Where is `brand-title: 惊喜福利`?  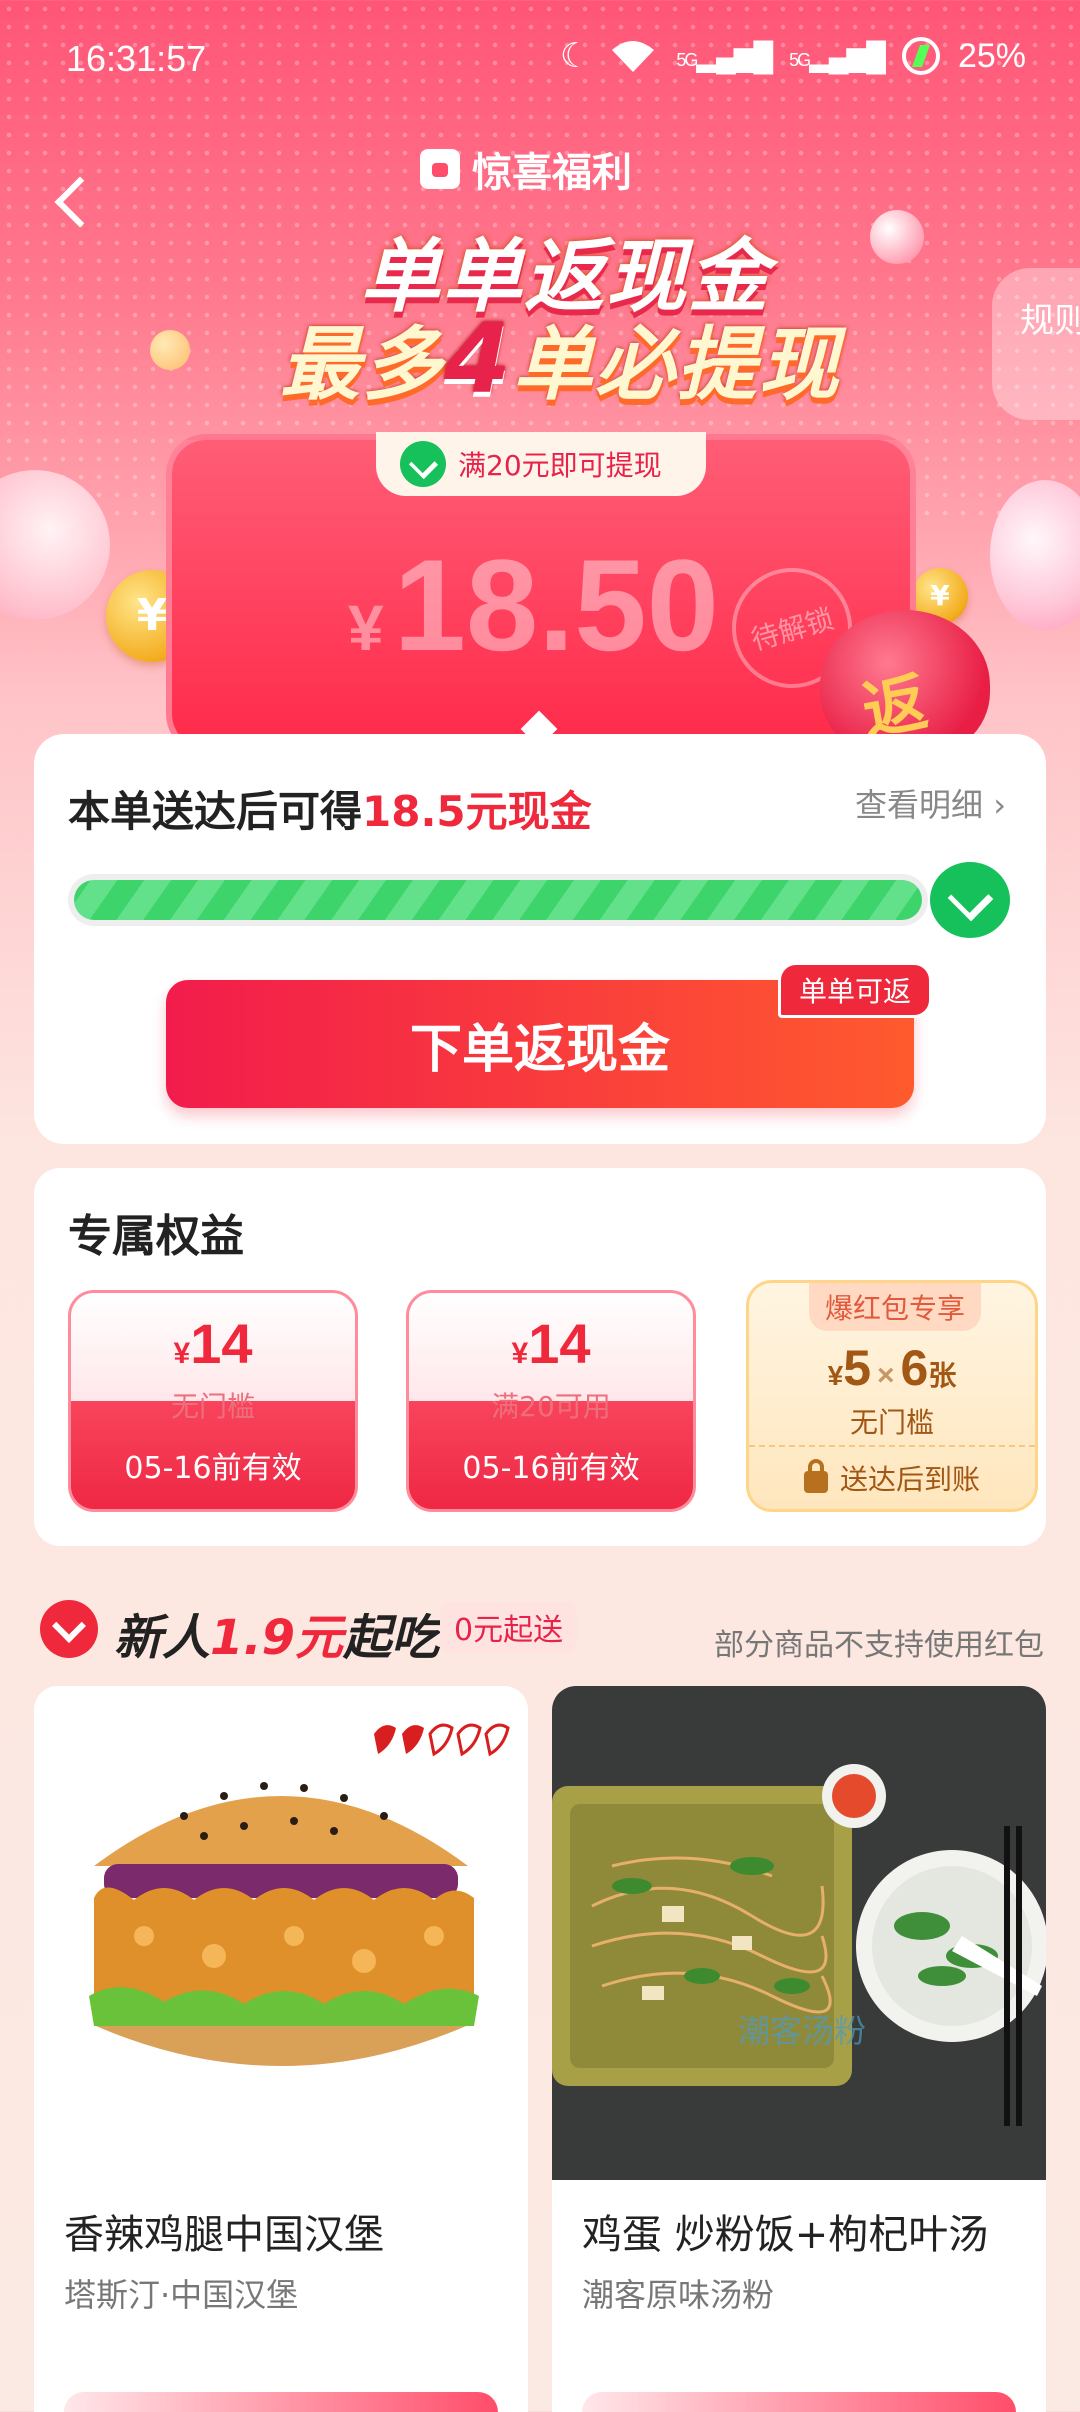
brand-title: 惊喜福利 is located at coordinates (526, 169).